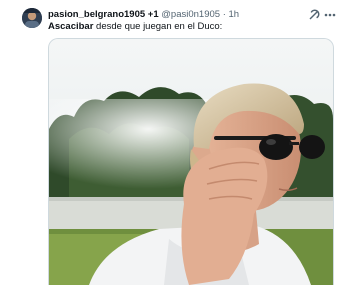 This screenshot has width=350, height=285. What do you see at coordinates (96, 14) in the screenshot?
I see `display-name: pasion_belgrano1905` at bounding box center [96, 14].